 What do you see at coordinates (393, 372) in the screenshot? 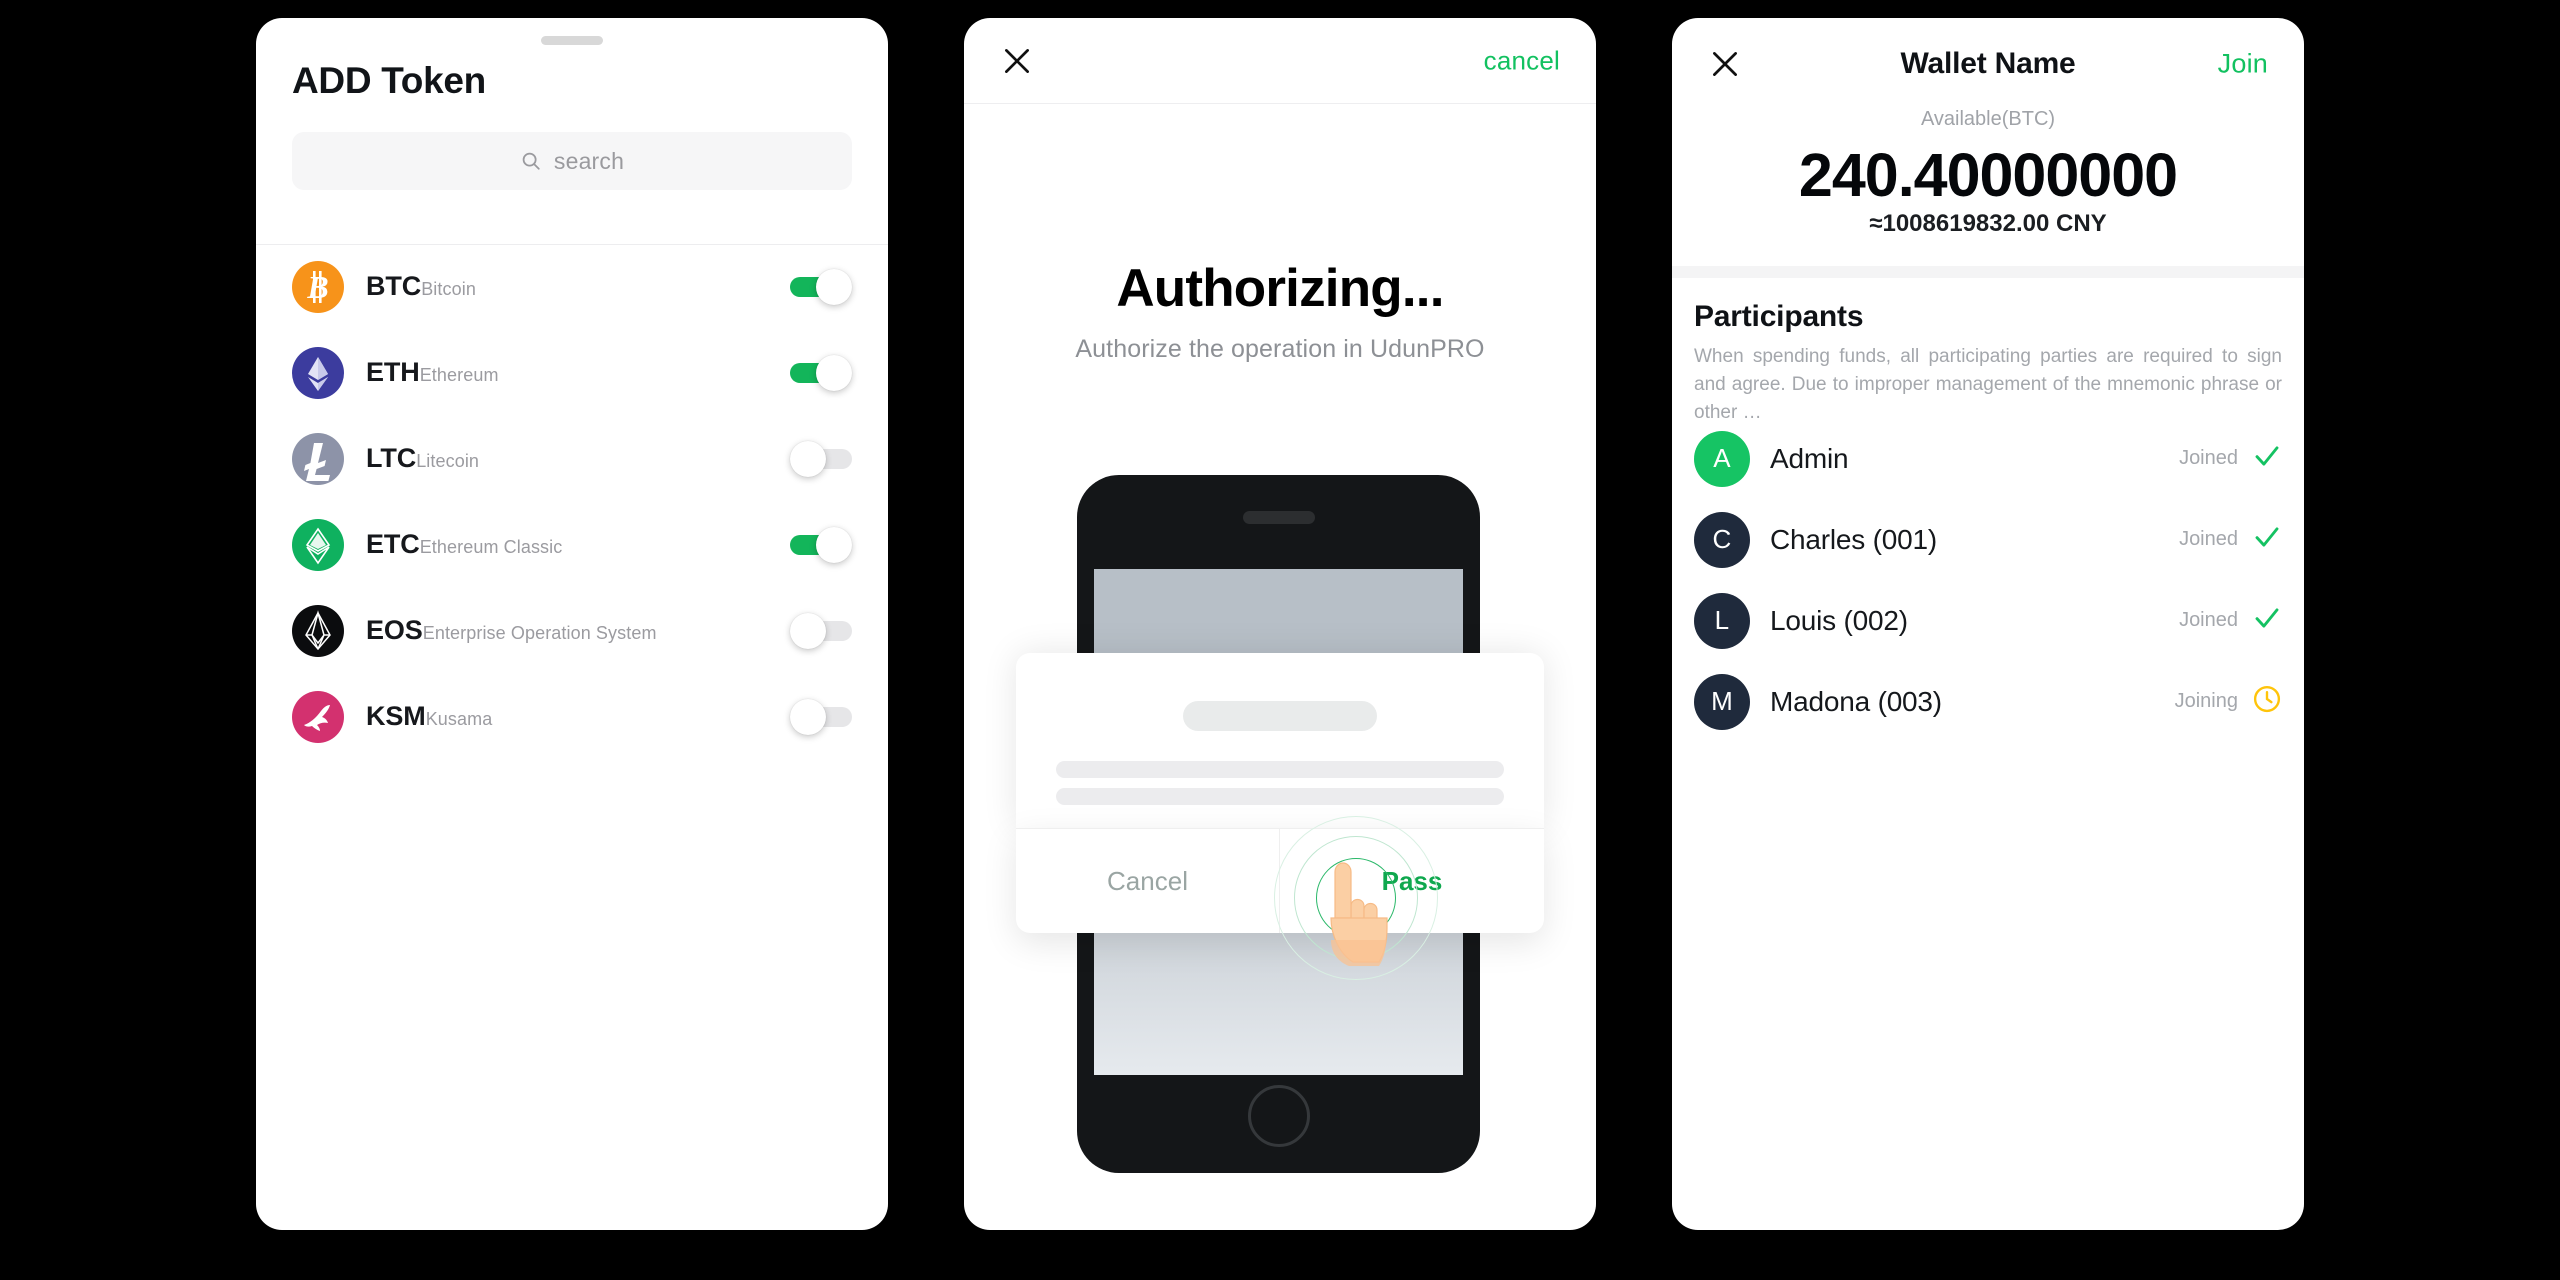
I see `token-symbol: ETH` at bounding box center [393, 372].